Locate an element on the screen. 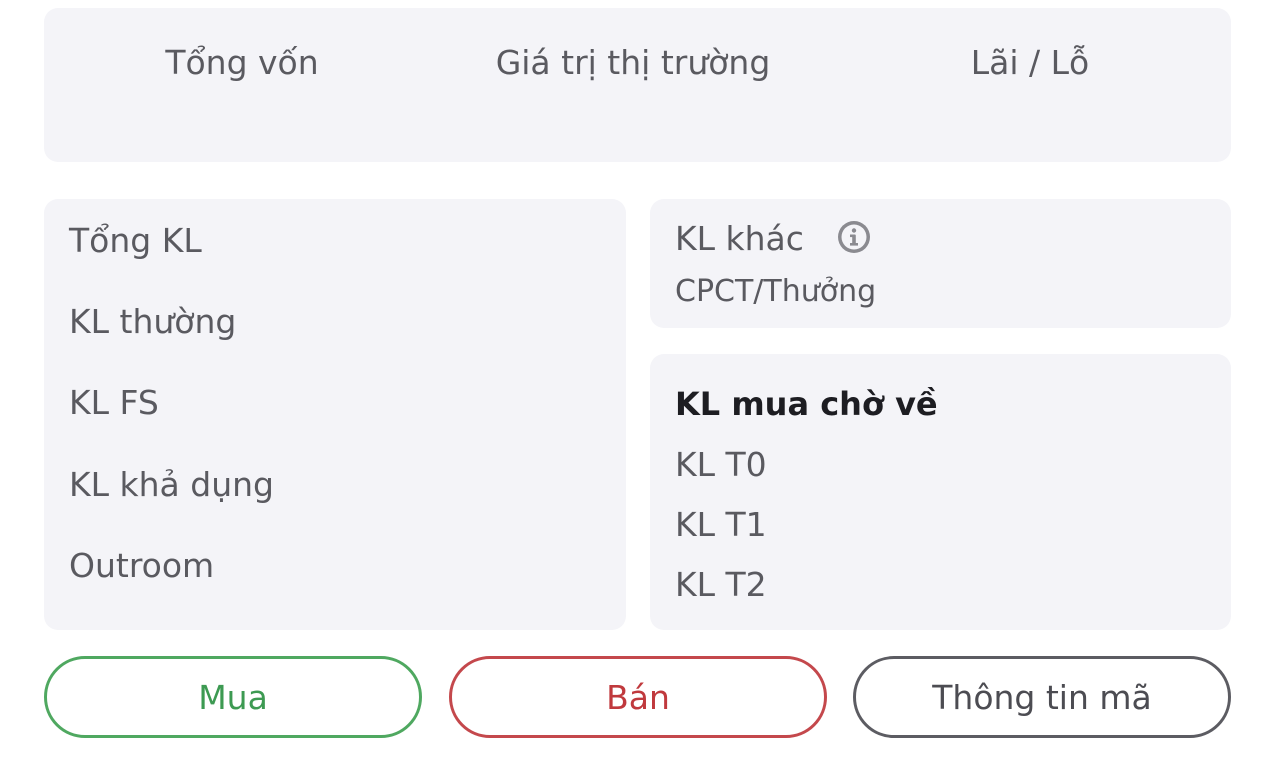  available-volume-label: KL khả dụng is located at coordinates (171, 484).